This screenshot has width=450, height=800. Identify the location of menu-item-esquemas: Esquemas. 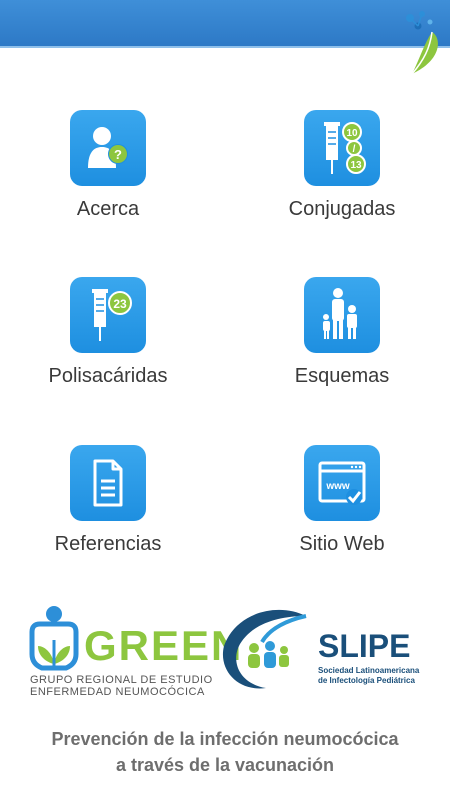
(342, 332).